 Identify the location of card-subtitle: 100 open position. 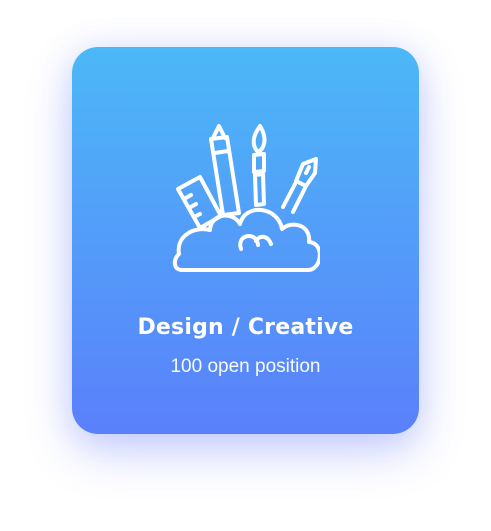
(245, 366).